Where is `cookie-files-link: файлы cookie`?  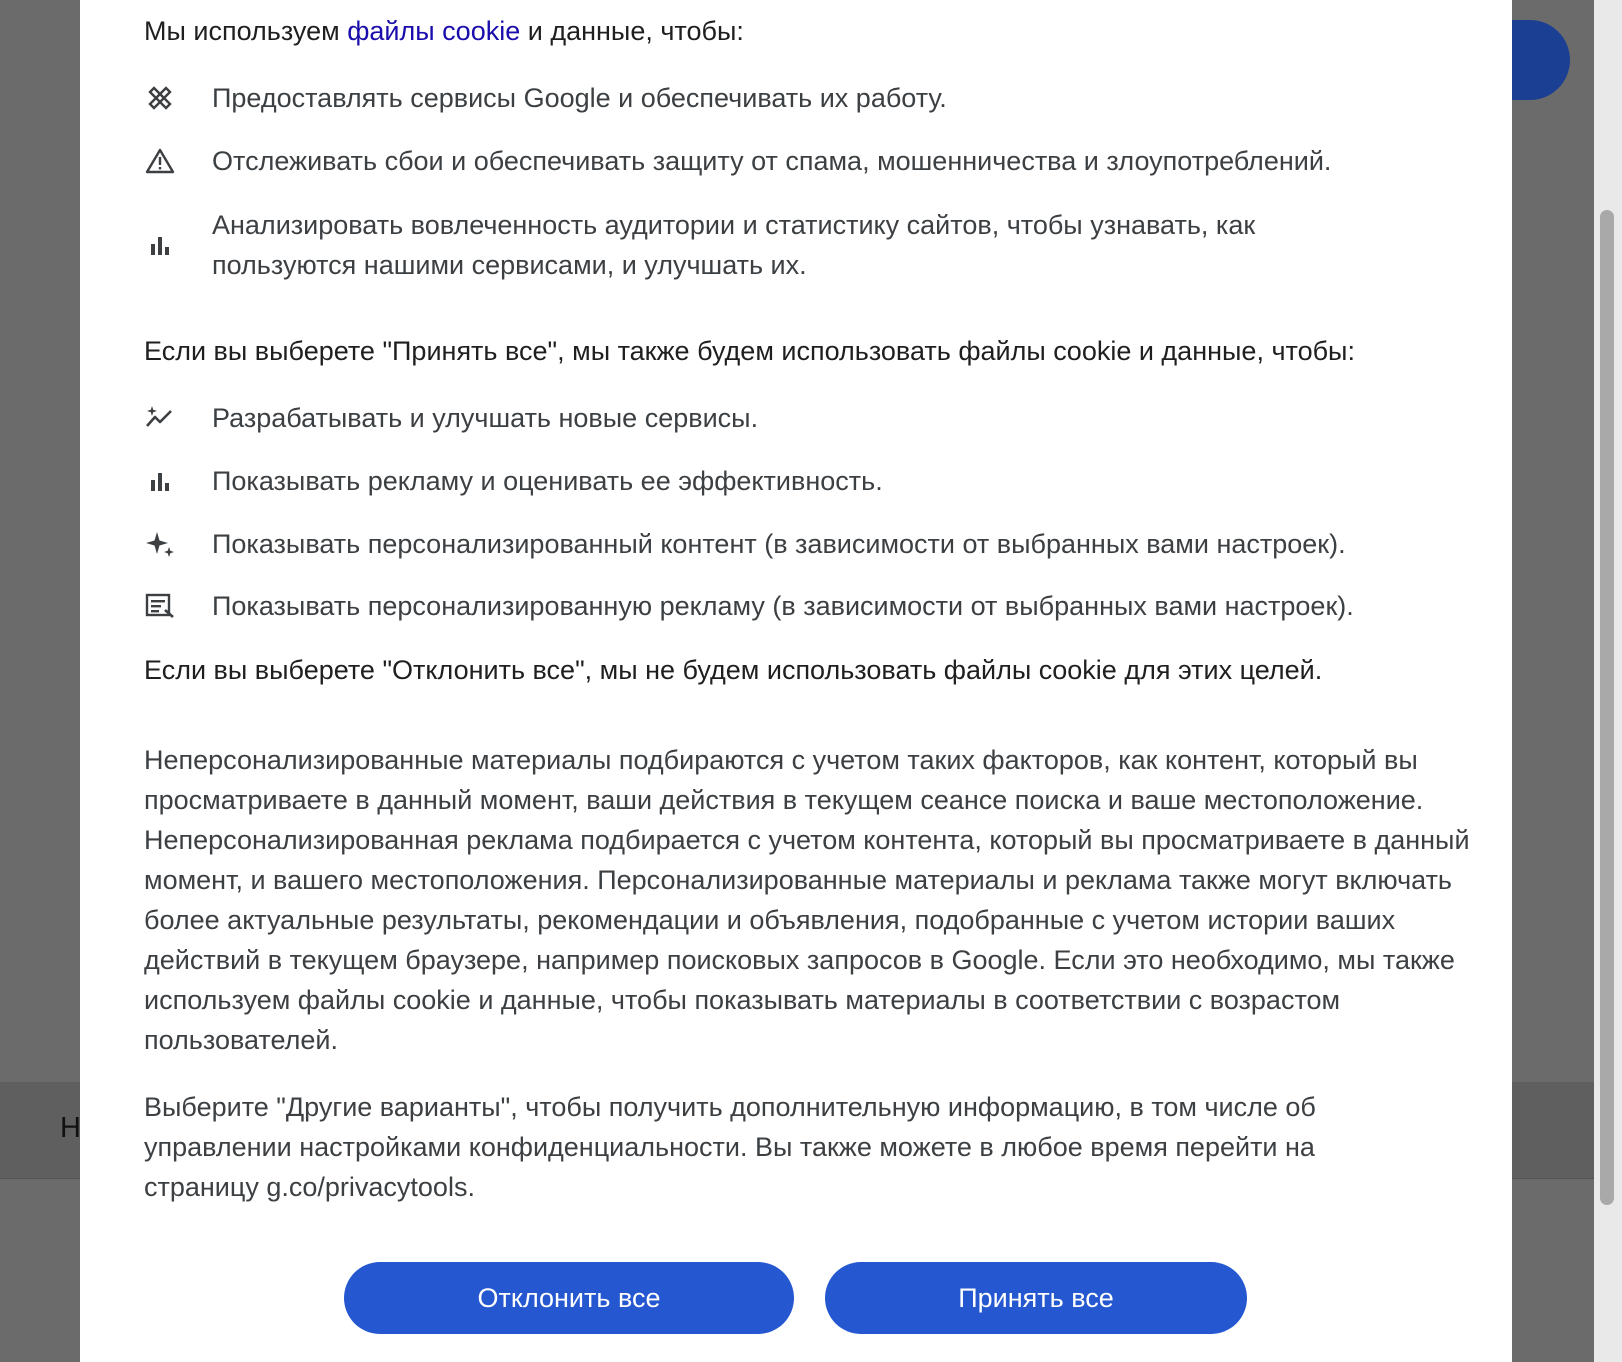
cookie-files-link: файлы cookie is located at coordinates (433, 31).